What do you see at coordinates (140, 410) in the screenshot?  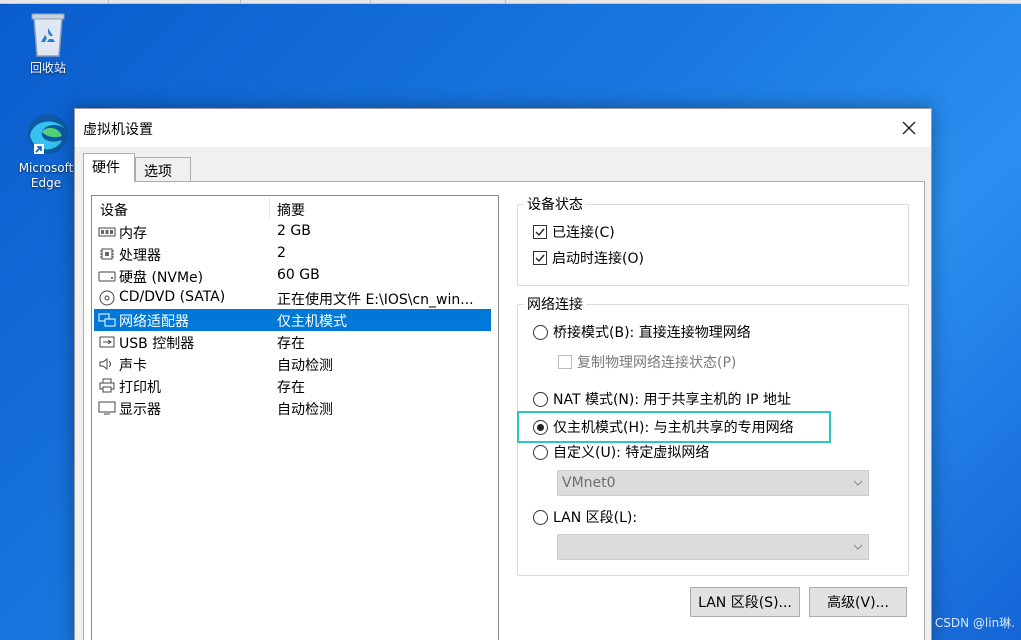 I see `device-name: 显示器` at bounding box center [140, 410].